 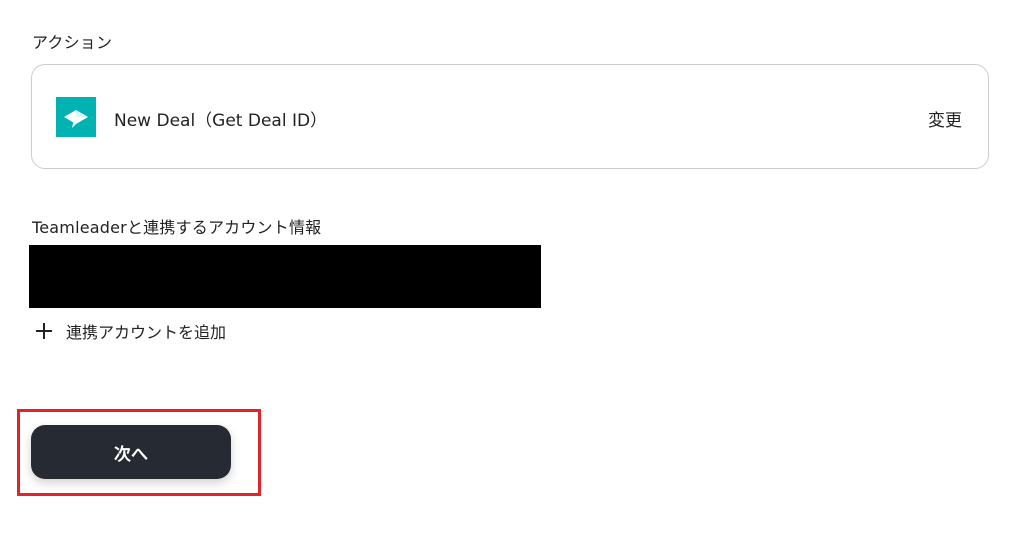 I want to click on account-section-label: Teamleaderと連携するアカウント情報, so click(x=177, y=227).